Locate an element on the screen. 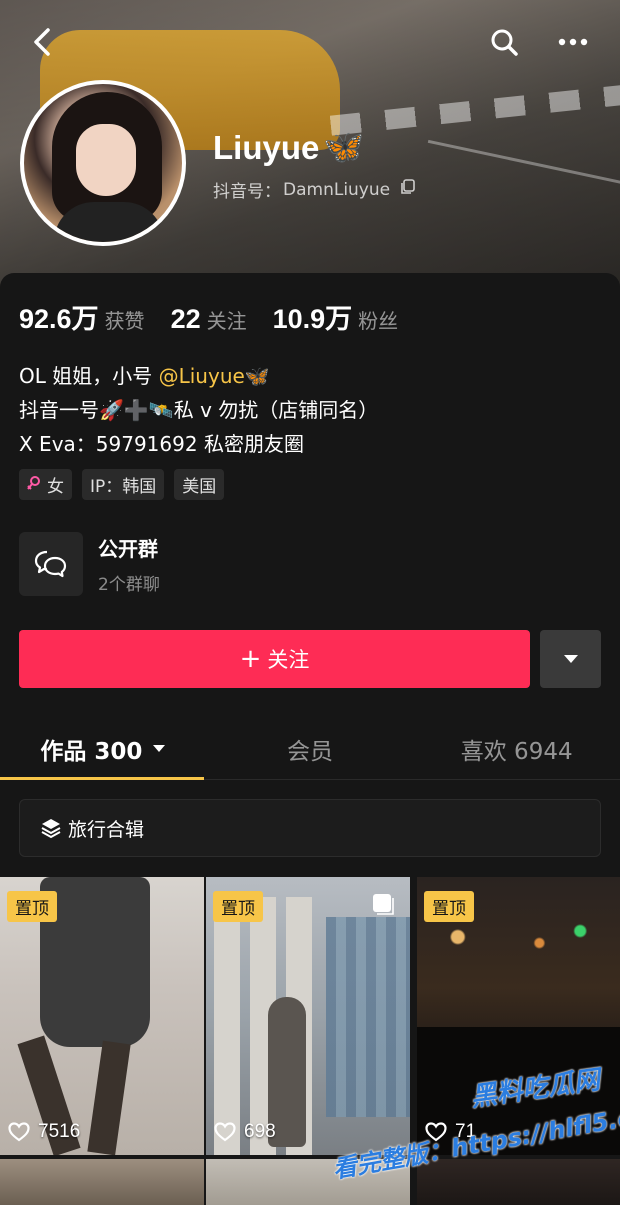  profile-tabs: 作品 300 会员 喜欢 6944 is located at coordinates (310, 749).